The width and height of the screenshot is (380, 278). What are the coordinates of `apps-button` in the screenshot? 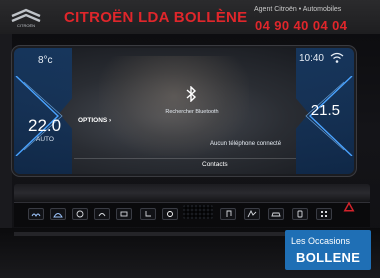 It's located at (324, 214).